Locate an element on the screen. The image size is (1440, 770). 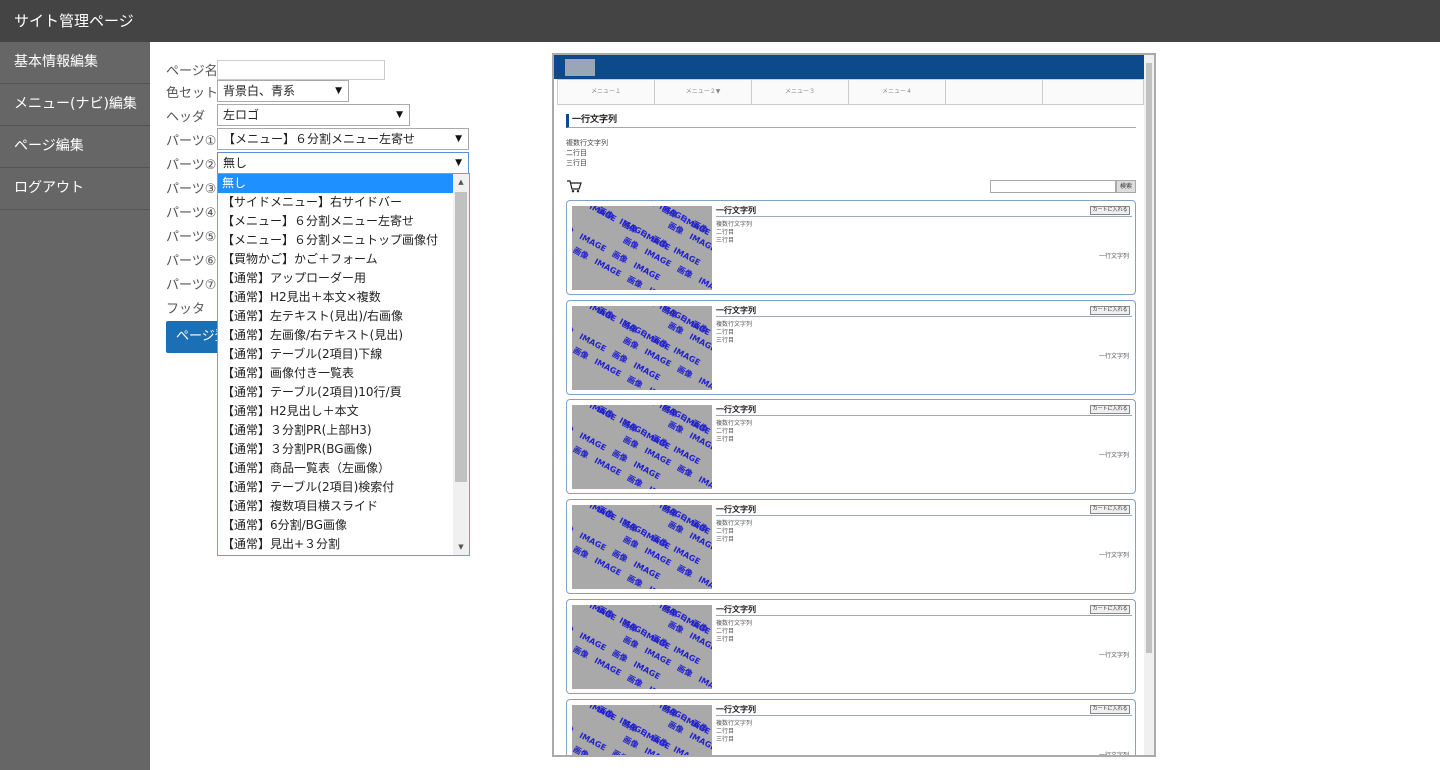
parts-6-label: パーツ⑥ is located at coordinates (191, 261).